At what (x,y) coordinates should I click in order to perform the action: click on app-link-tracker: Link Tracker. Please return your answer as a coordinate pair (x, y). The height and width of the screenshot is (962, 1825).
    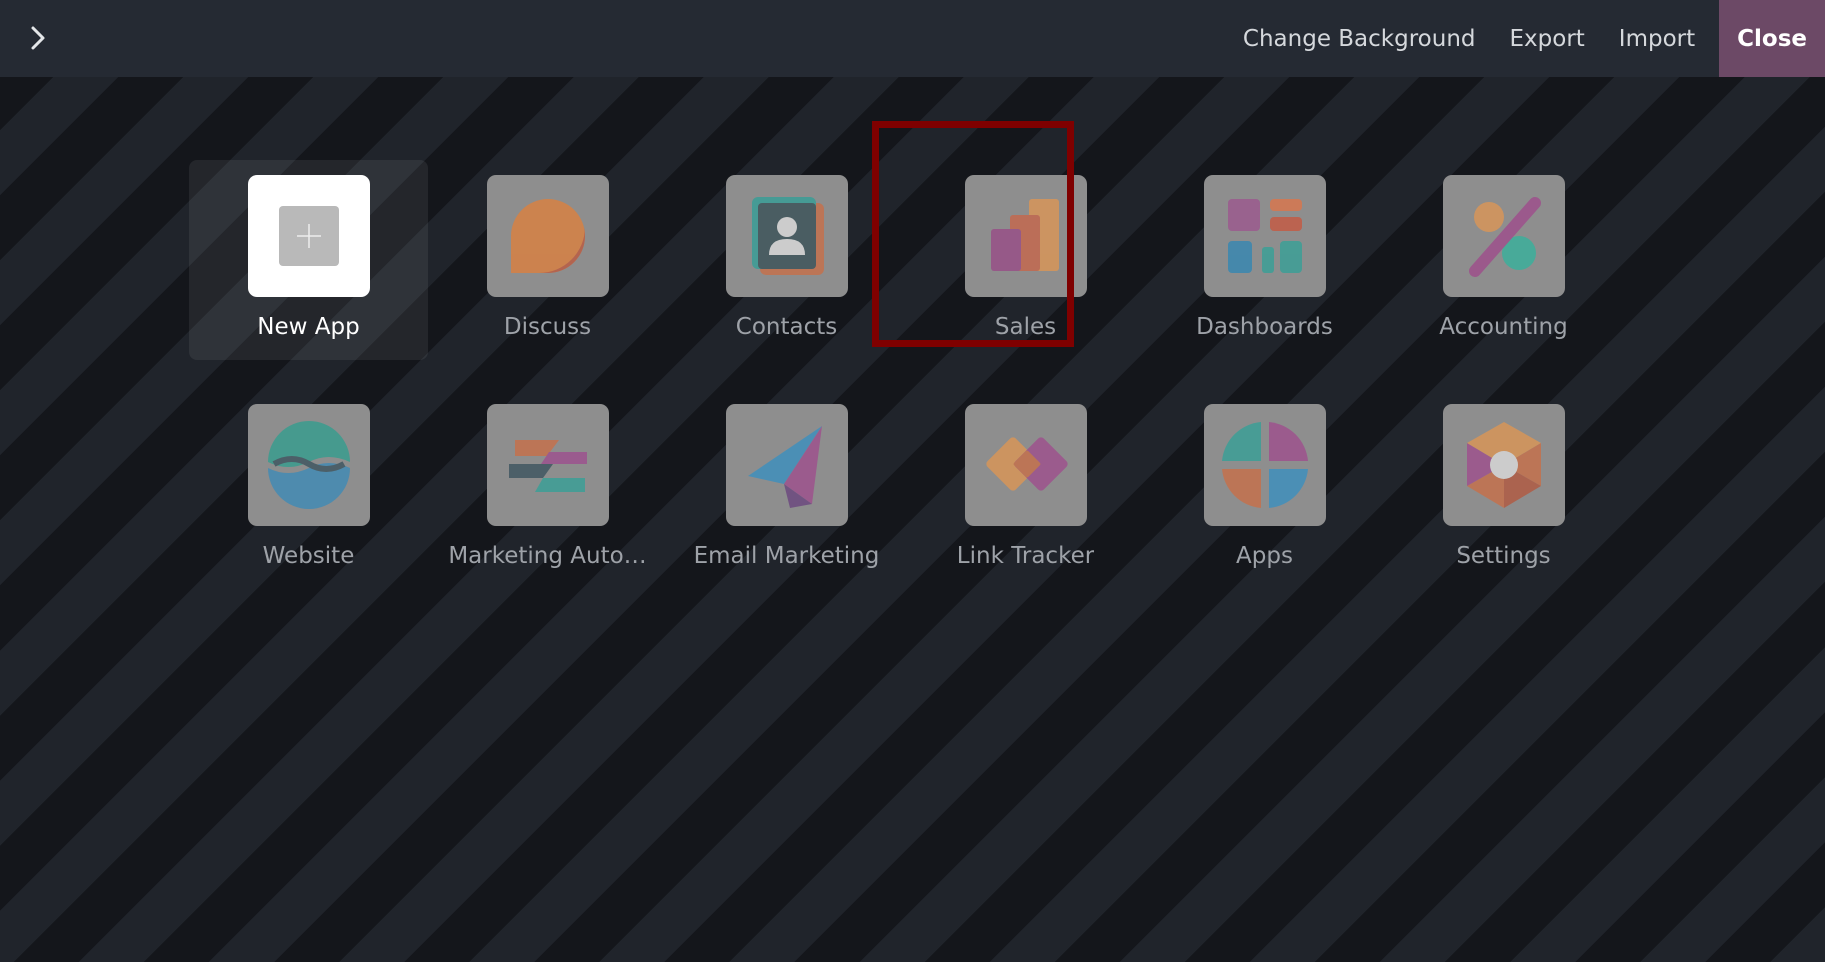
    Looking at the image, I should click on (1025, 489).